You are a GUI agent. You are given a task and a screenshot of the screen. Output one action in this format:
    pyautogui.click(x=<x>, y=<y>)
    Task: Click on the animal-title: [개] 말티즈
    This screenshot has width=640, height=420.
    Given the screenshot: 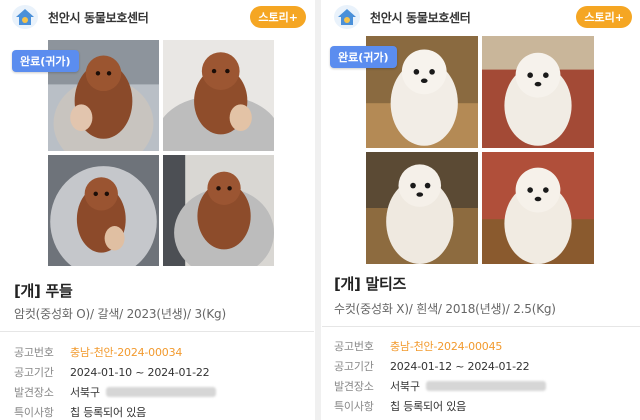 What is the action you would take?
    pyautogui.click(x=370, y=284)
    